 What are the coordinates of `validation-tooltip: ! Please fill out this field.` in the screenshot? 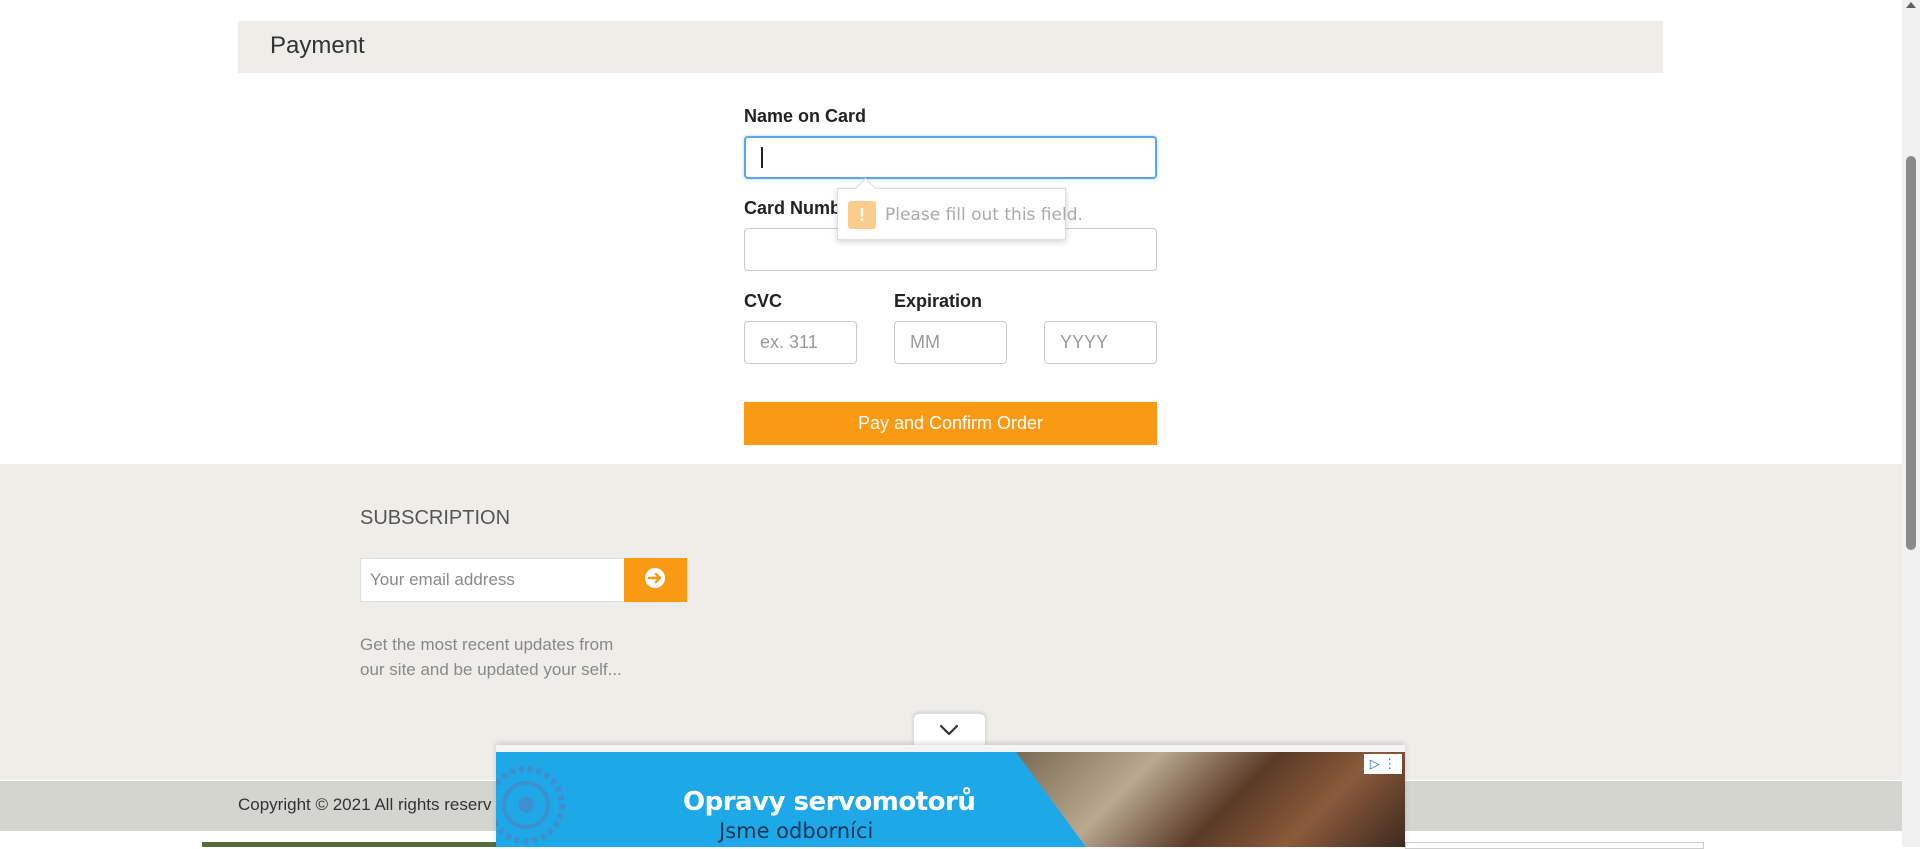 It's located at (960, 208).